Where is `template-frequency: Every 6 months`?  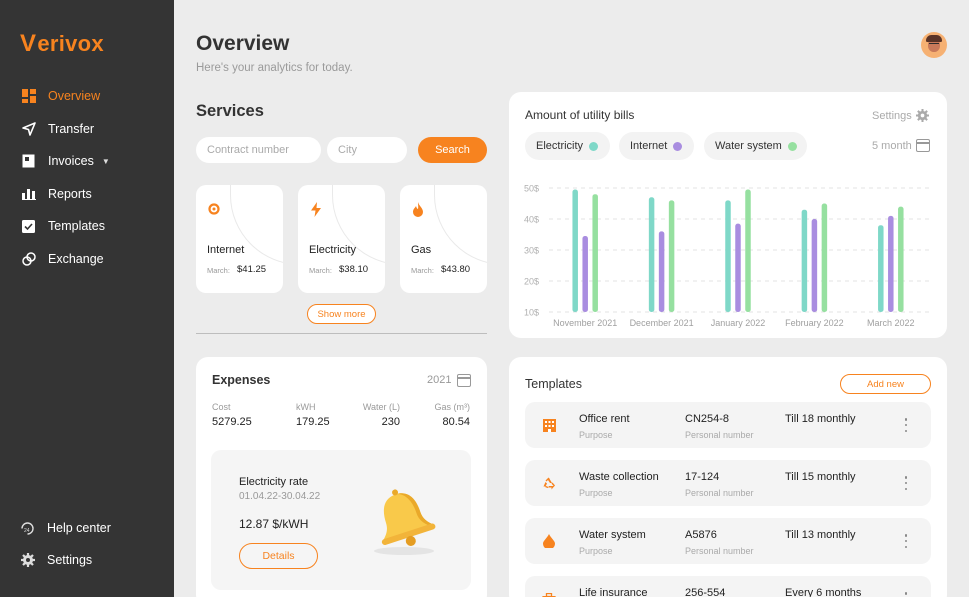
template-frequency: Every 6 months is located at coordinates (823, 592).